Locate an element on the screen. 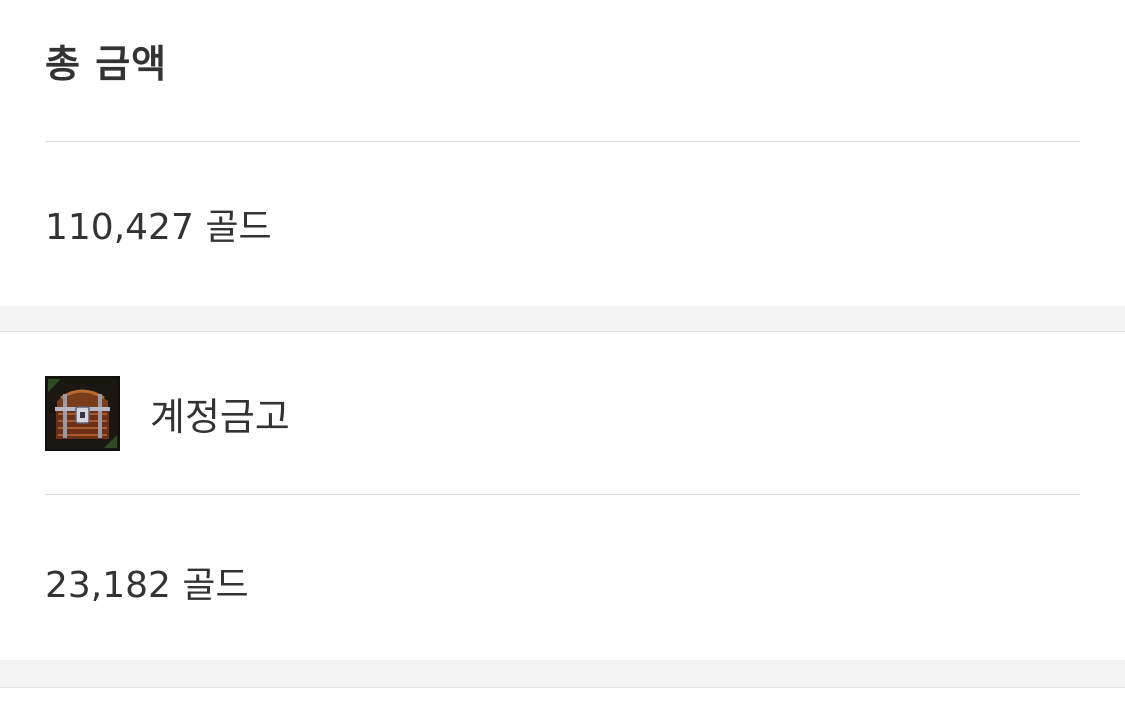  treasure-chest-icon is located at coordinates (82, 413).